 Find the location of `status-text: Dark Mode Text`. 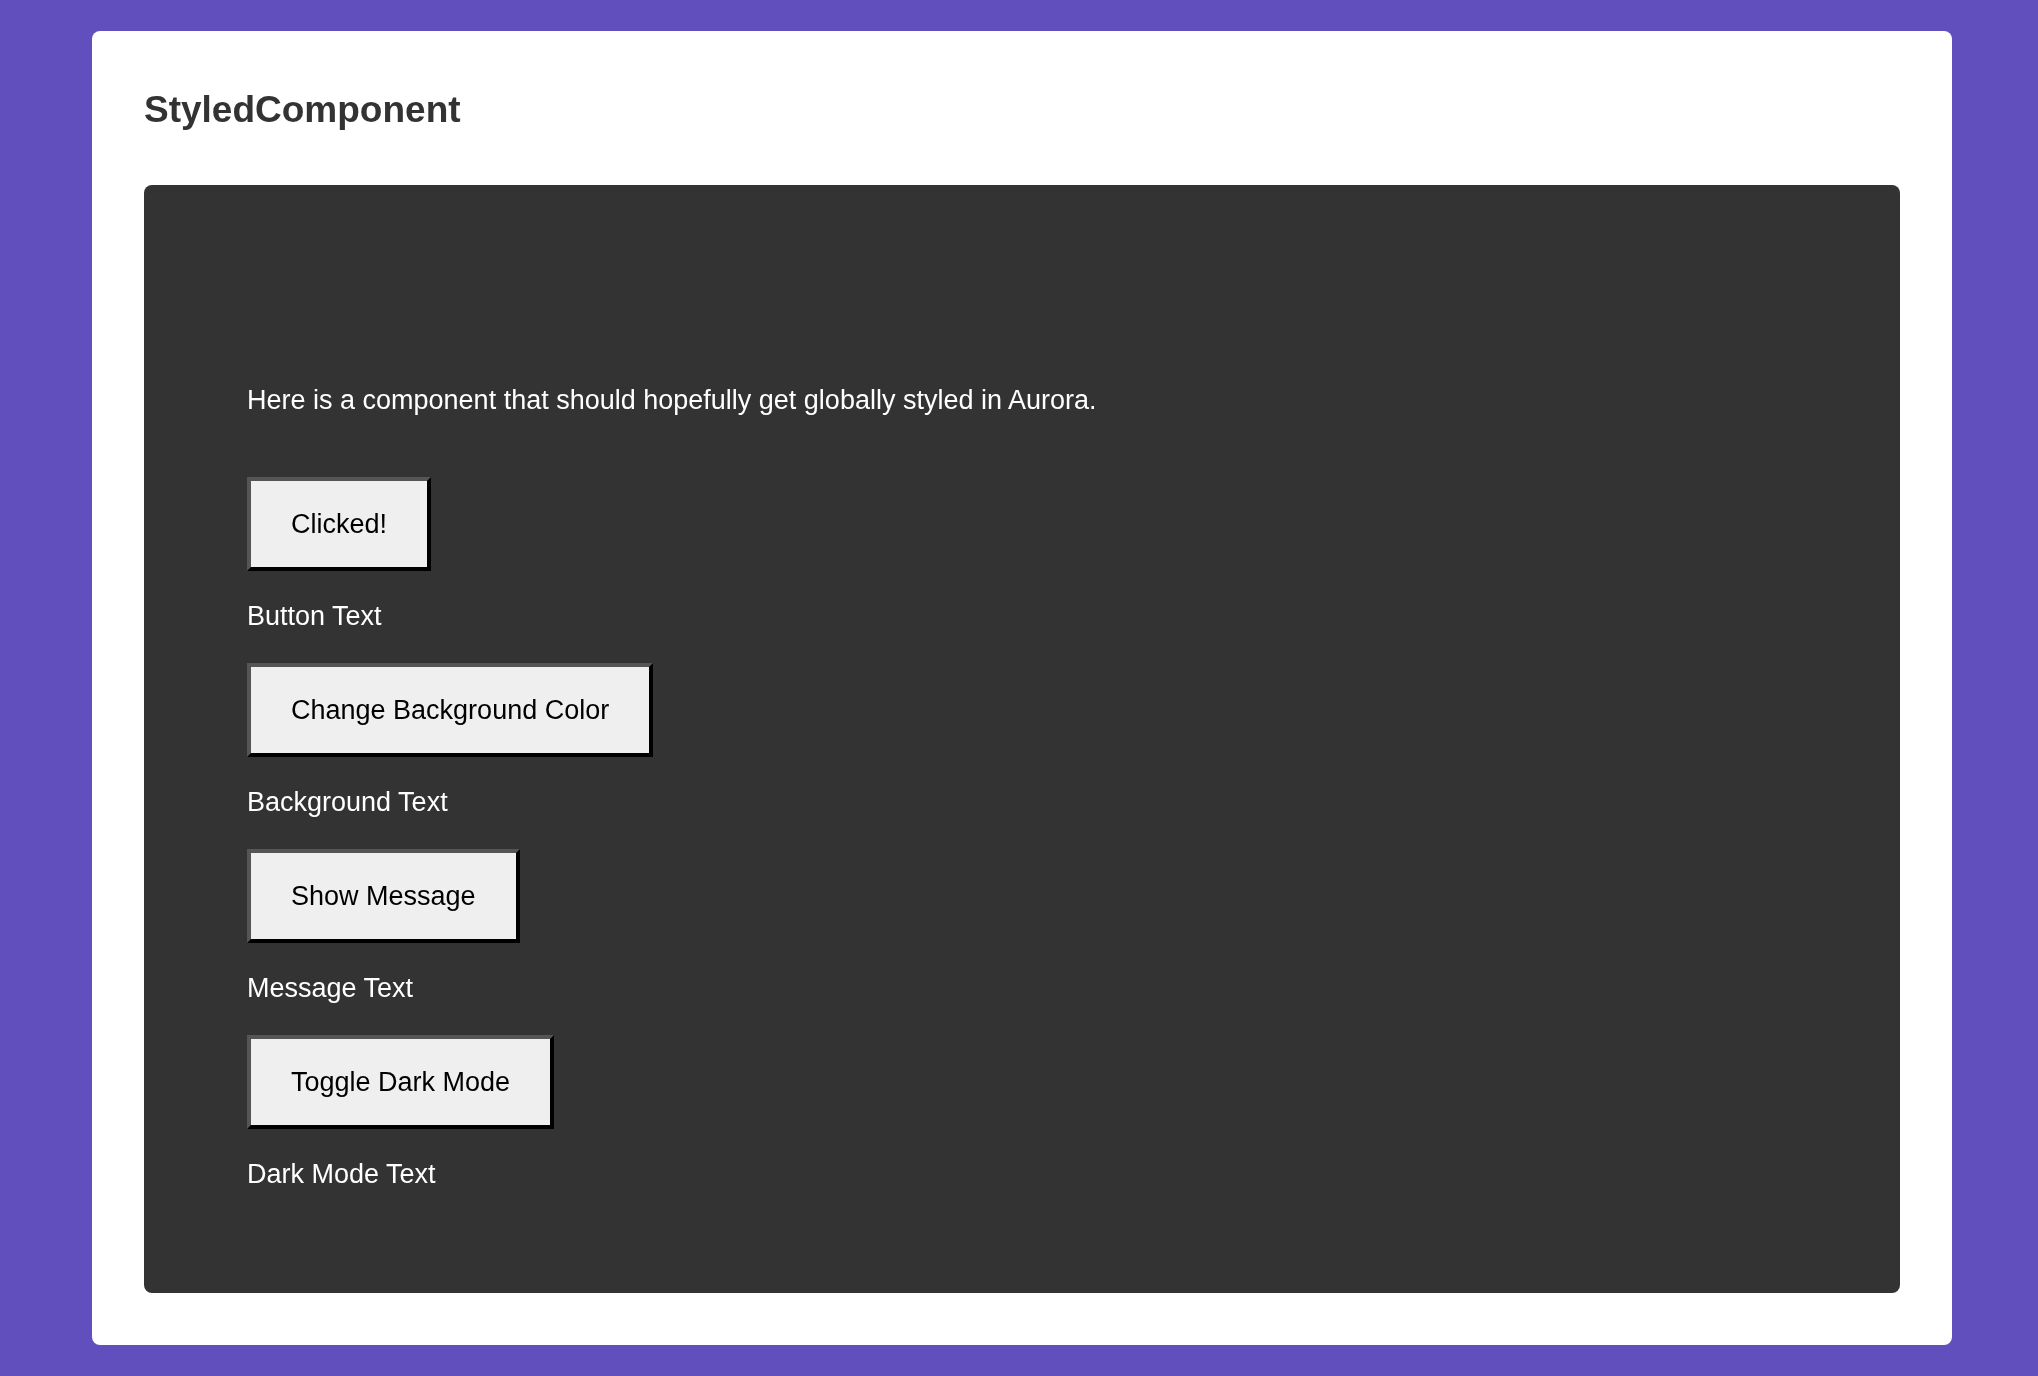

status-text: Dark Mode Text is located at coordinates (341, 1174).